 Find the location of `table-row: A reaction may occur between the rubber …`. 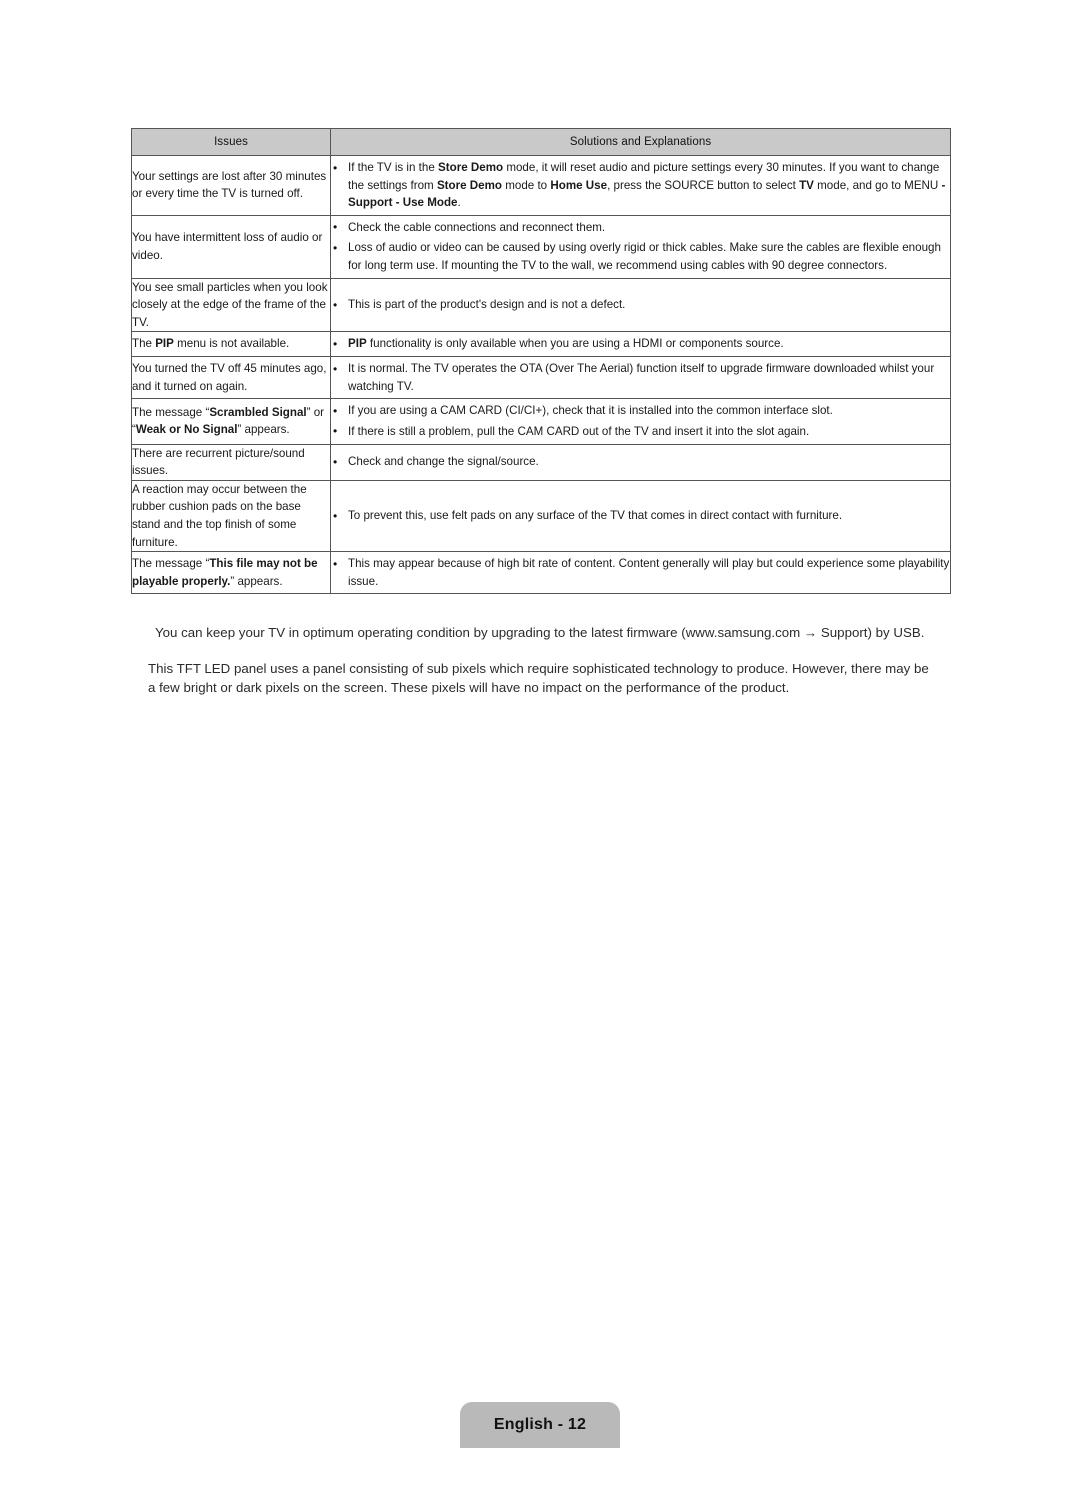

table-row: A reaction may occur between the rubber … is located at coordinates (541, 516).